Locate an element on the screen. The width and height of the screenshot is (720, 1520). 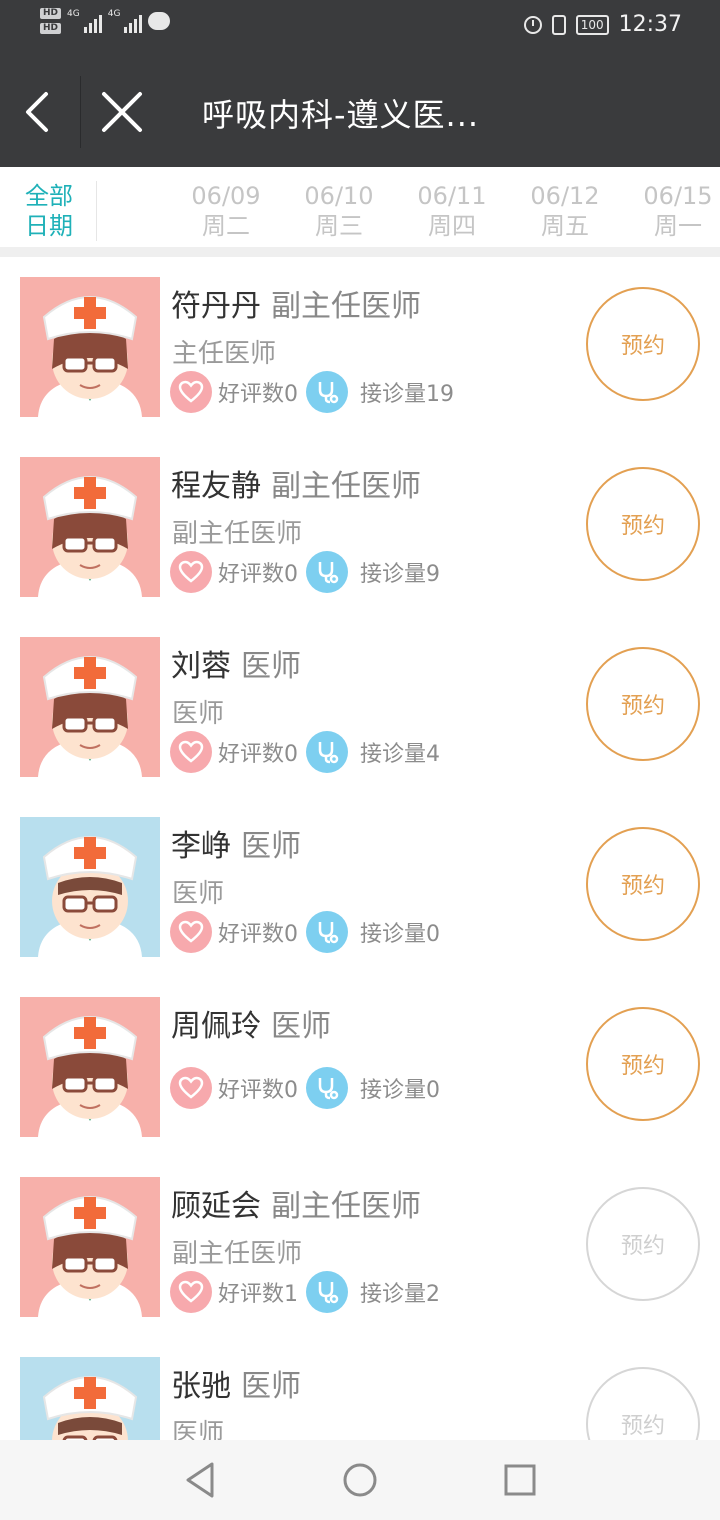
status-right-icons: 100 12:37 is located at coordinates (602, 24).